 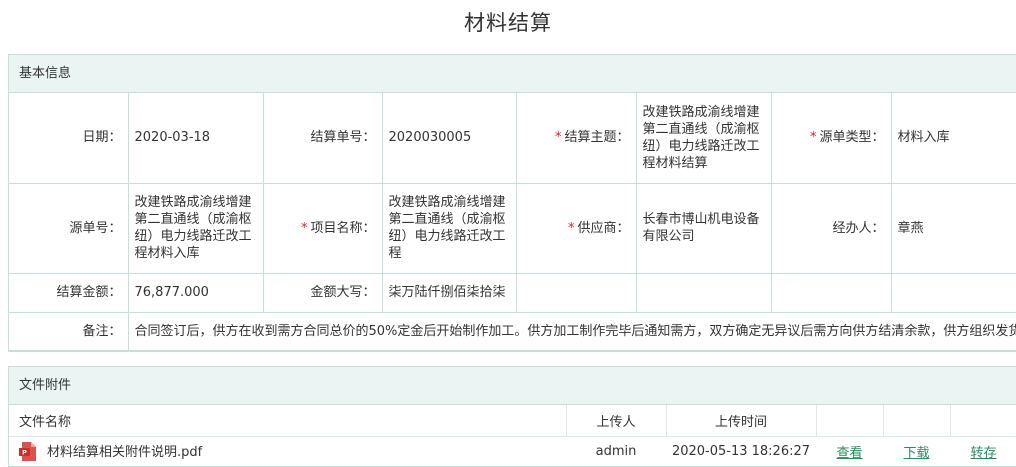 What do you see at coordinates (741, 421) in the screenshot?
I see `col-upload-time: 上传时间` at bounding box center [741, 421].